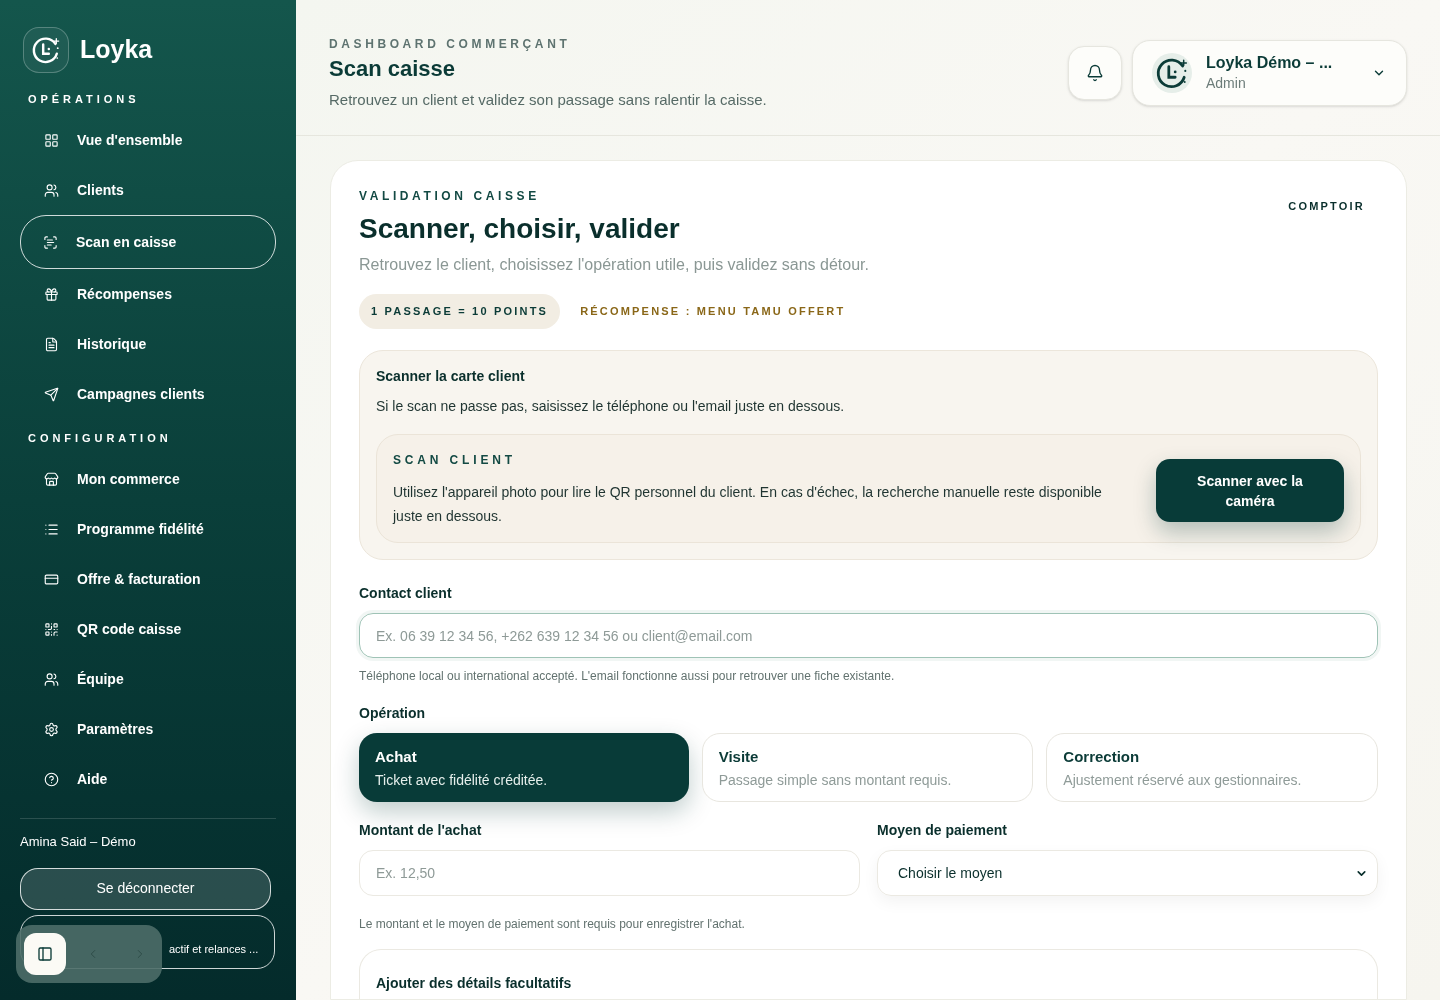 The image size is (1440, 1000). What do you see at coordinates (148, 344) in the screenshot?
I see `sidebar-item: Historique` at bounding box center [148, 344].